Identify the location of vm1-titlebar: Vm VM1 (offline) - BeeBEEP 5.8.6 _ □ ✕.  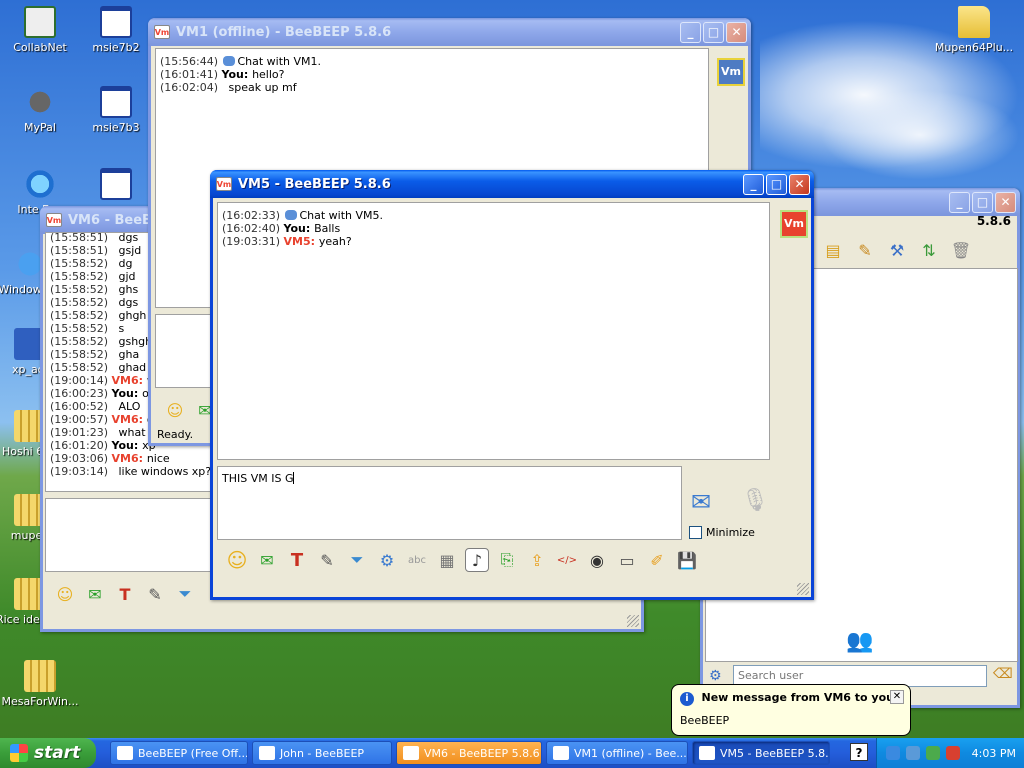
(449, 32).